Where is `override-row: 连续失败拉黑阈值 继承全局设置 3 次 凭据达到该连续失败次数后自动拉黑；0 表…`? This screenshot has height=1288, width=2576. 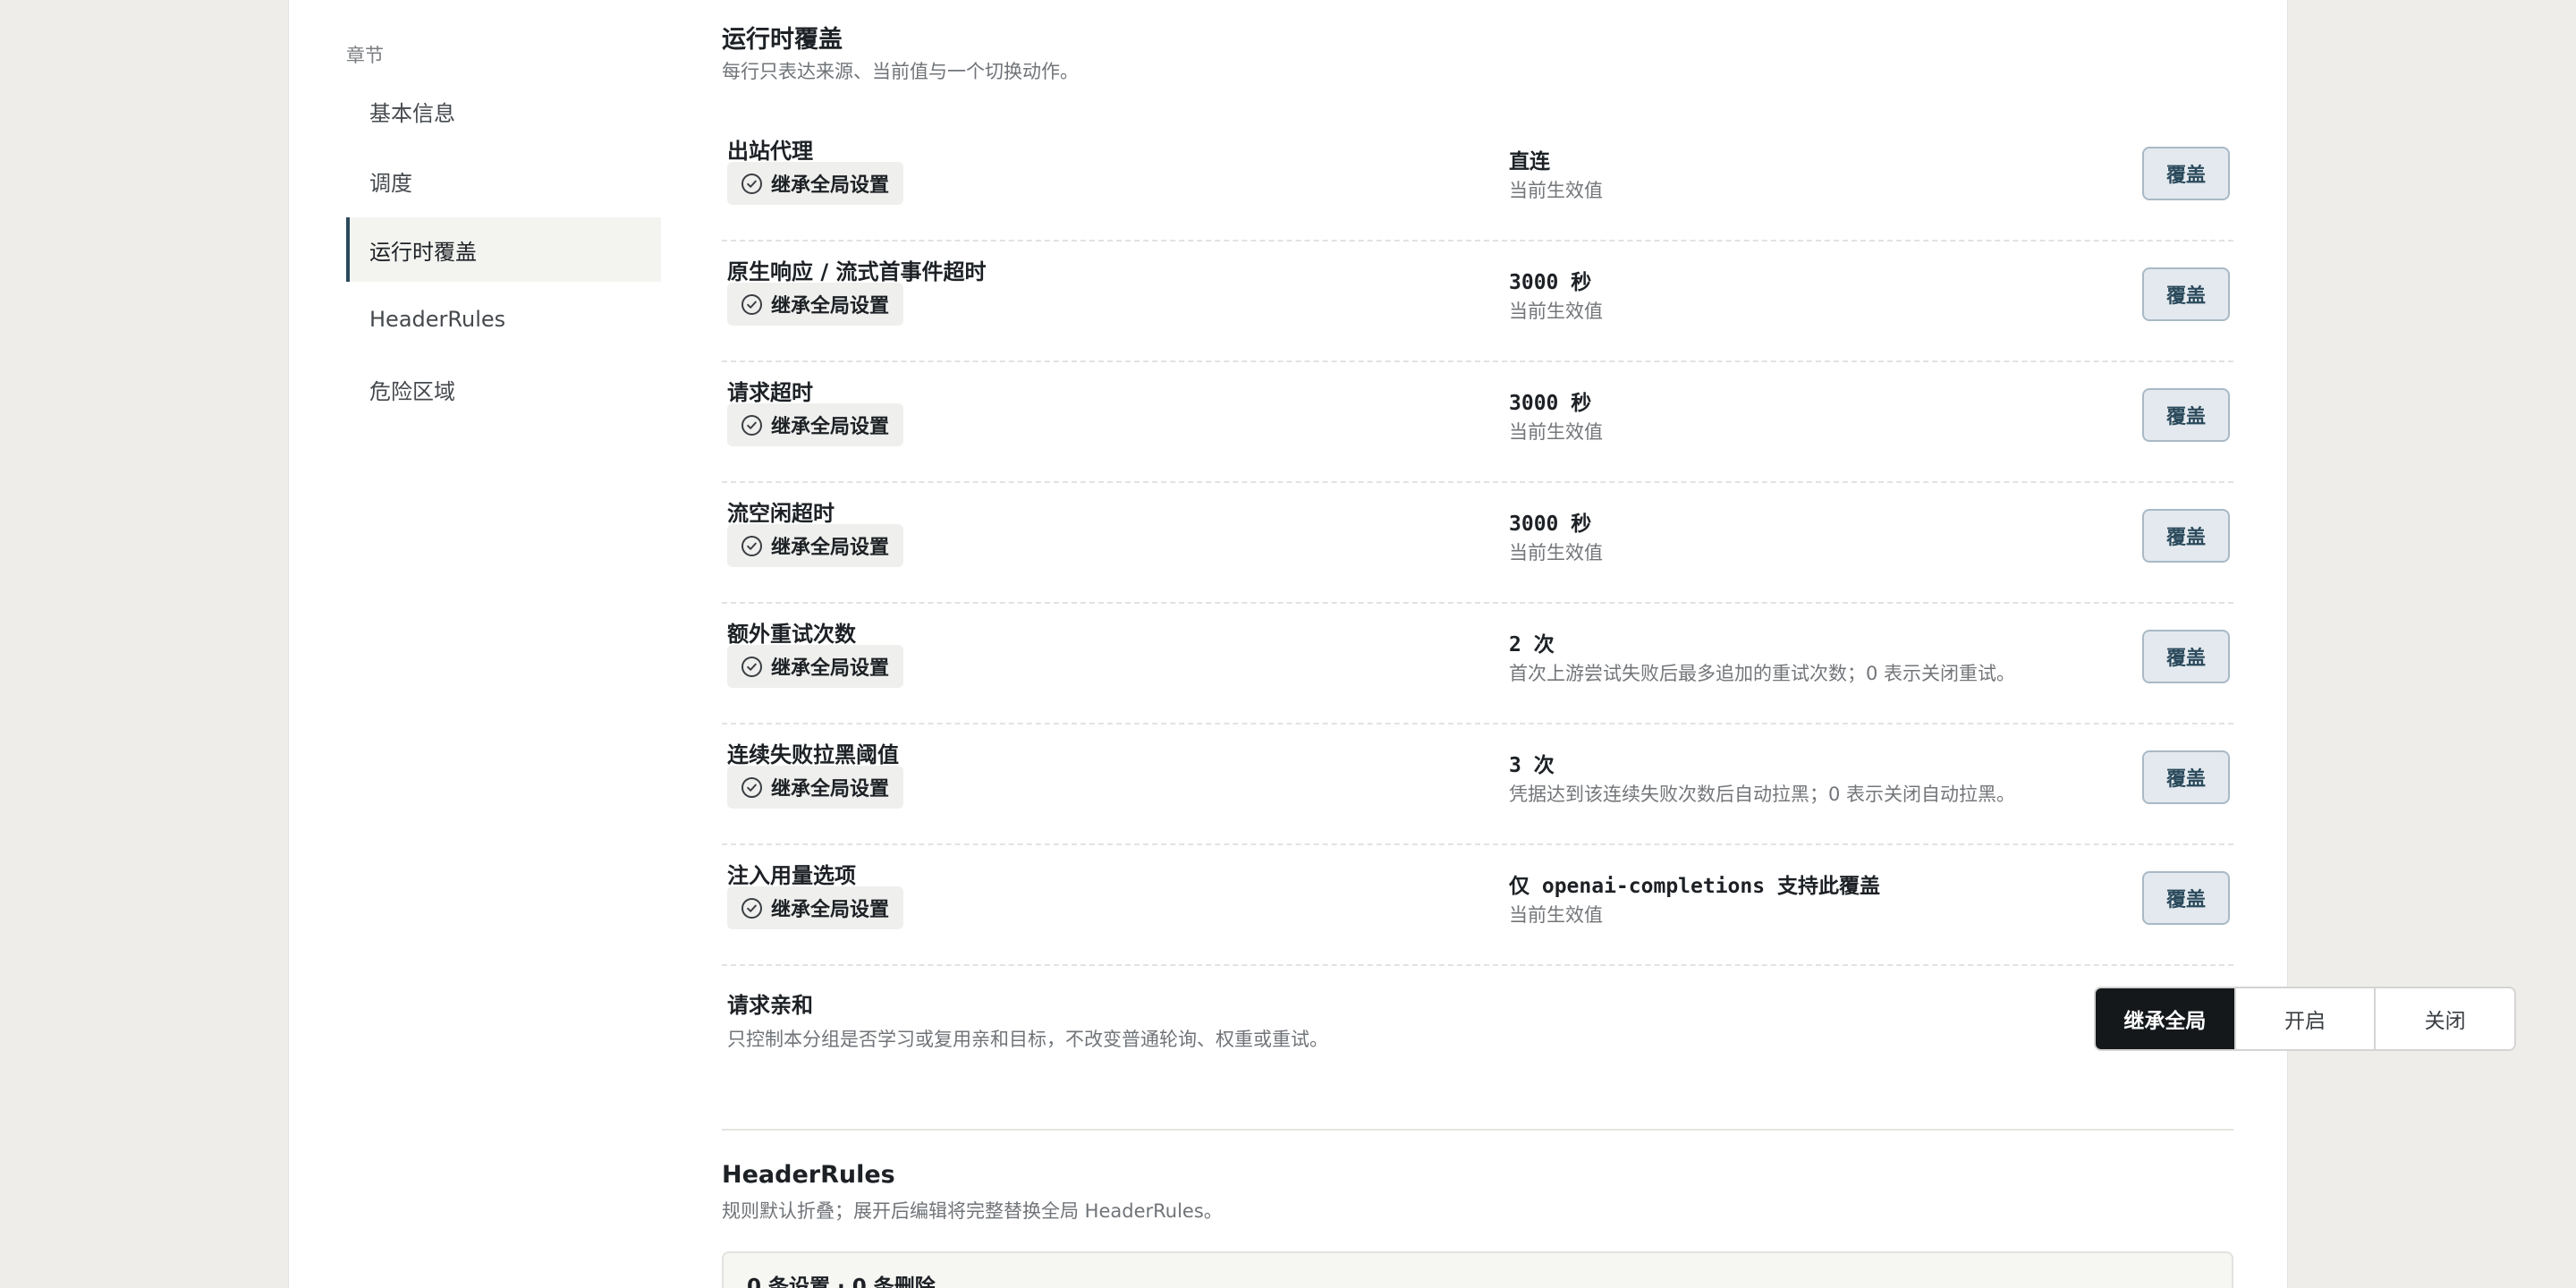
override-row: 连续失败拉黑阈值 继承全局设置 3 次 凭据达到该连续失败次数后自动拉黑；0 表… is located at coordinates (1477, 784).